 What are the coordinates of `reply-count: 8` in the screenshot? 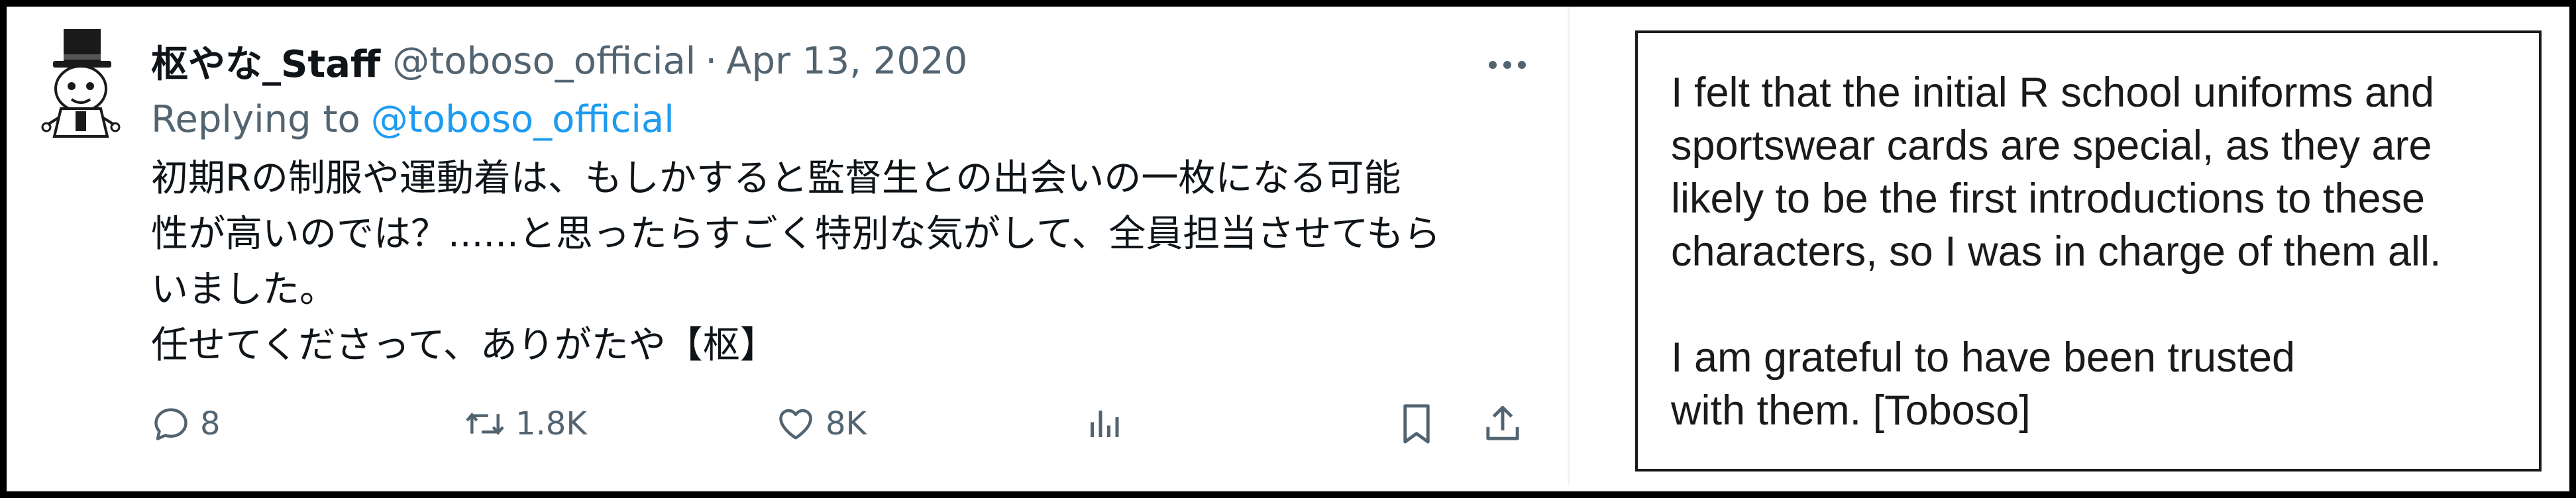 It's located at (210, 423).